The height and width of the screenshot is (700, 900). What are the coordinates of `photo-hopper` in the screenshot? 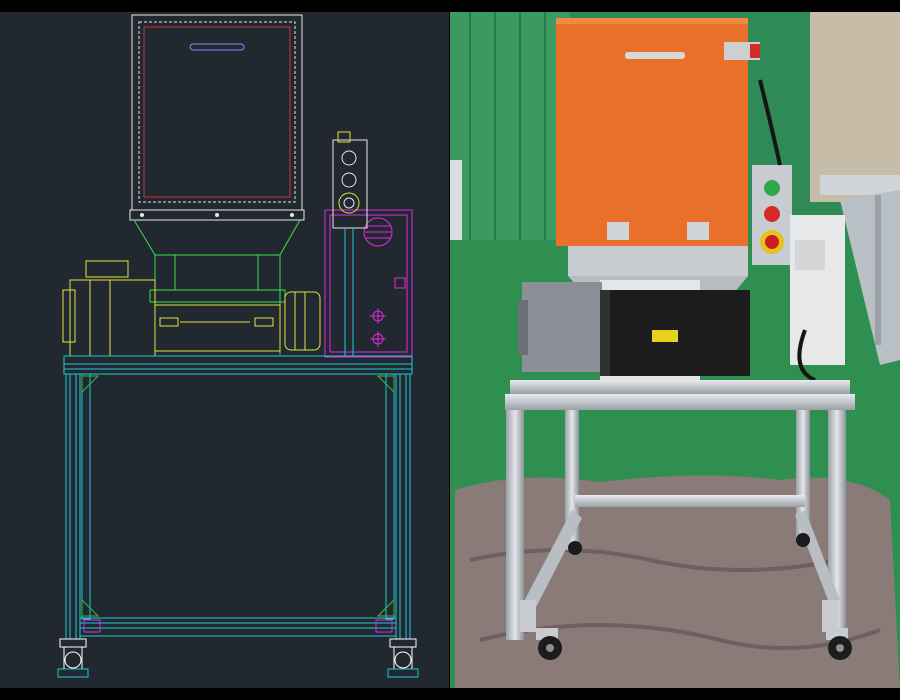 It's located at (658, 132).